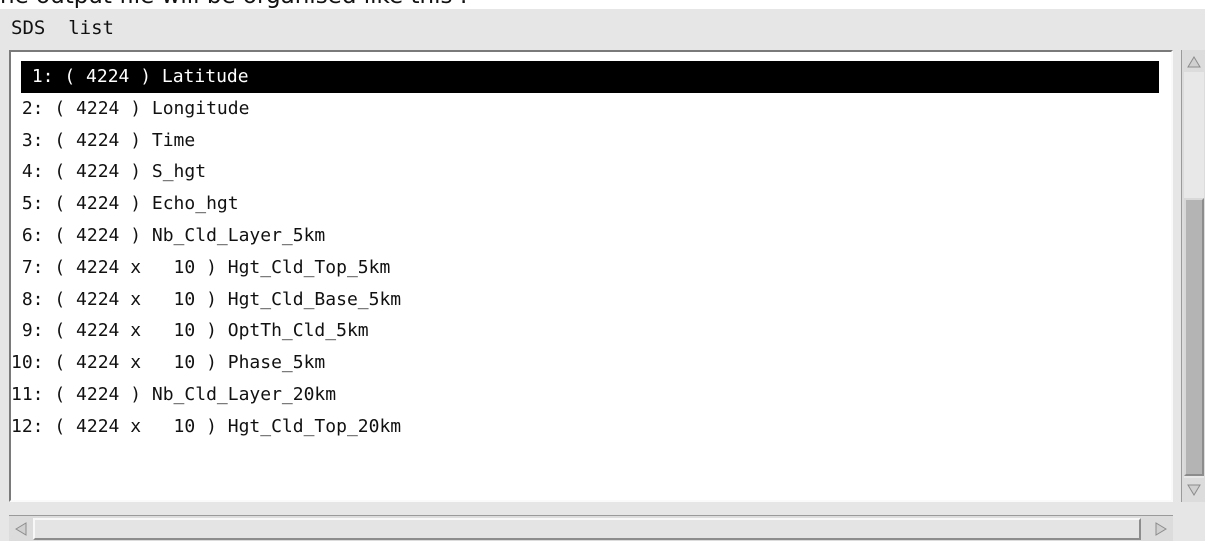 This screenshot has width=1205, height=541. I want to click on scroll-left-button, so click(21, 529).